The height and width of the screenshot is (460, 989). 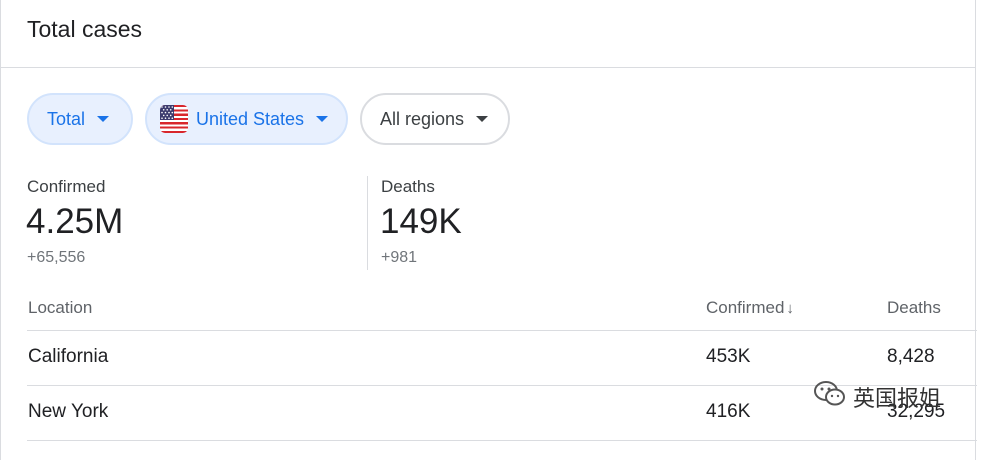 I want to click on confirmed-value: 4.25M, so click(x=75, y=221).